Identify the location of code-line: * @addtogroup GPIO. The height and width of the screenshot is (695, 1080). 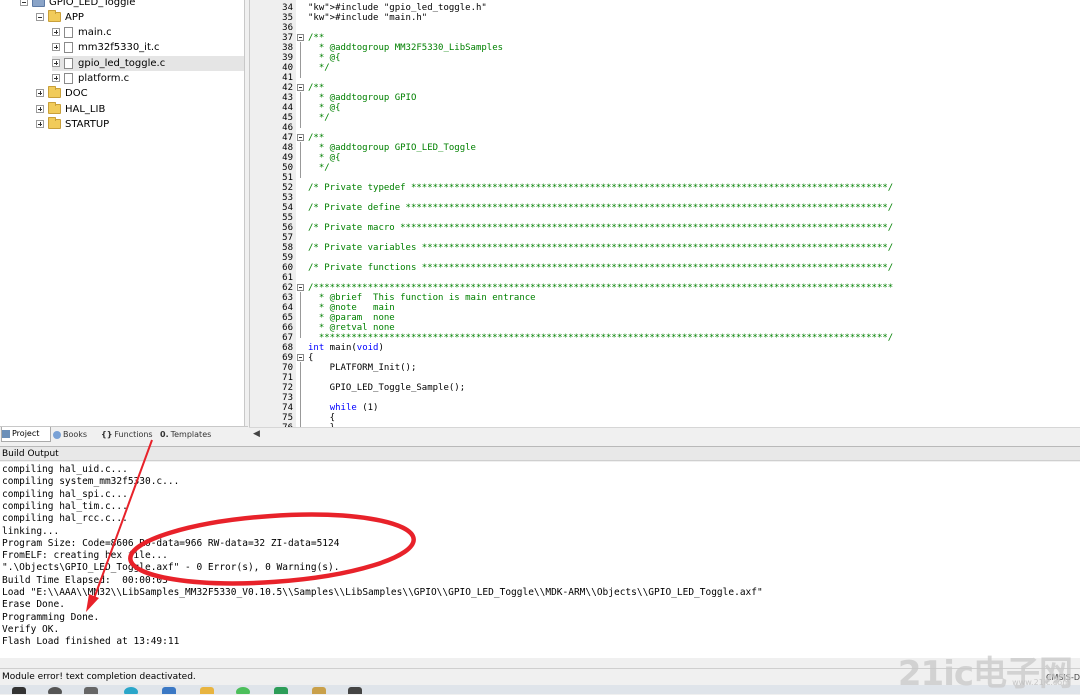
(362, 98).